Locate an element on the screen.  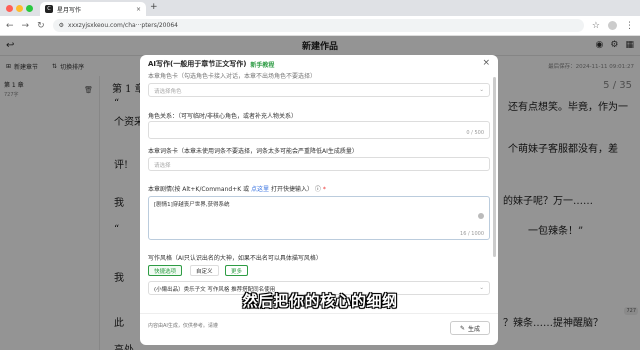
browser-tab: C 星月写作 × is located at coordinates (93, 9).